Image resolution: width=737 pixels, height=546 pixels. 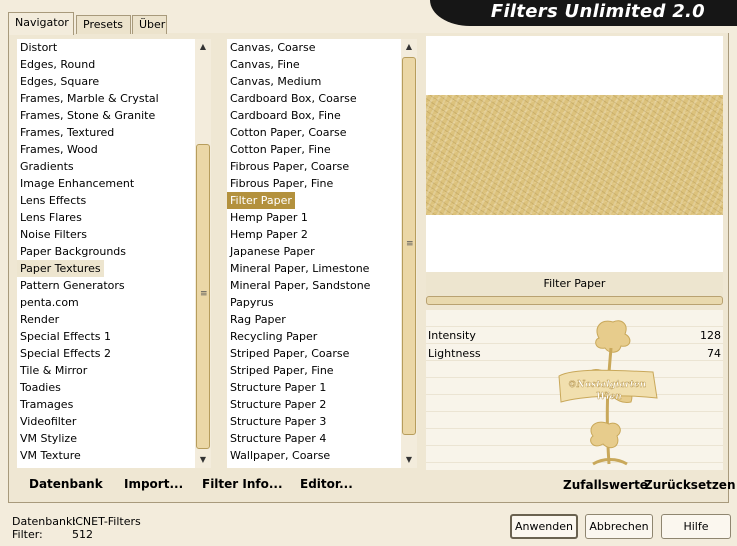 What do you see at coordinates (300, 64) in the screenshot?
I see `filter-item: Canvas, Fine` at bounding box center [300, 64].